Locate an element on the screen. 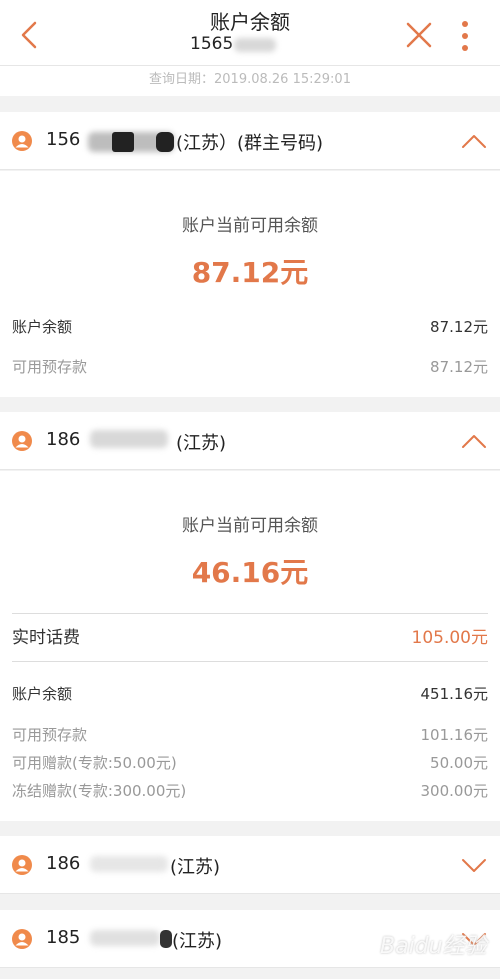 The width and height of the screenshot is (500, 979). detail-row: 账户余额 87.12元 is located at coordinates (250, 327).